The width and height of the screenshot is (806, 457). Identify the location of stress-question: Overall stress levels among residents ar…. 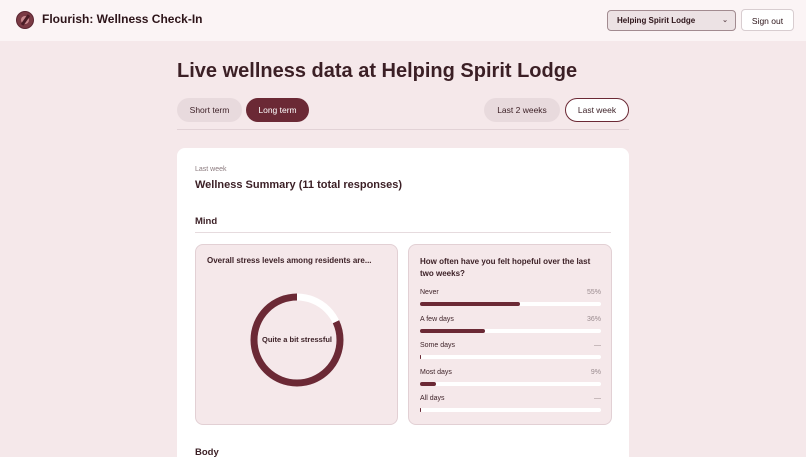
(289, 260).